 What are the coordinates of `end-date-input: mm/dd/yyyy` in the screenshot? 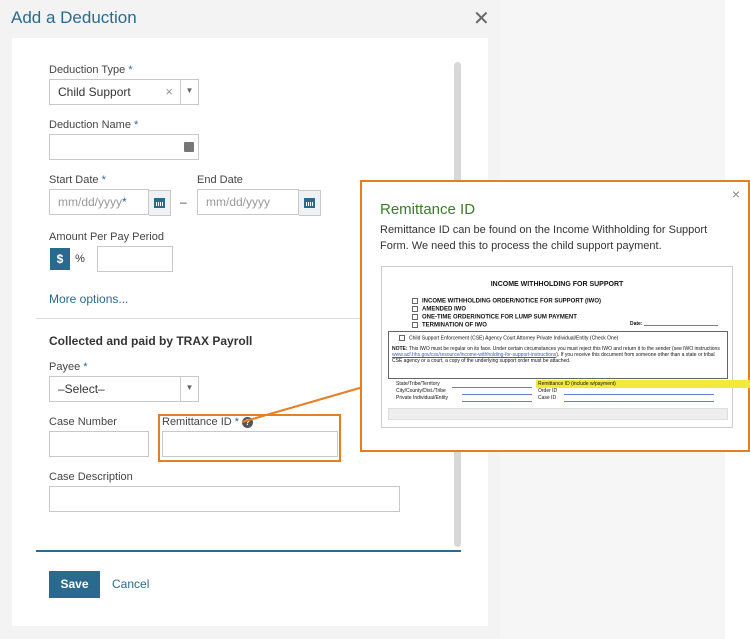 It's located at (259, 202).